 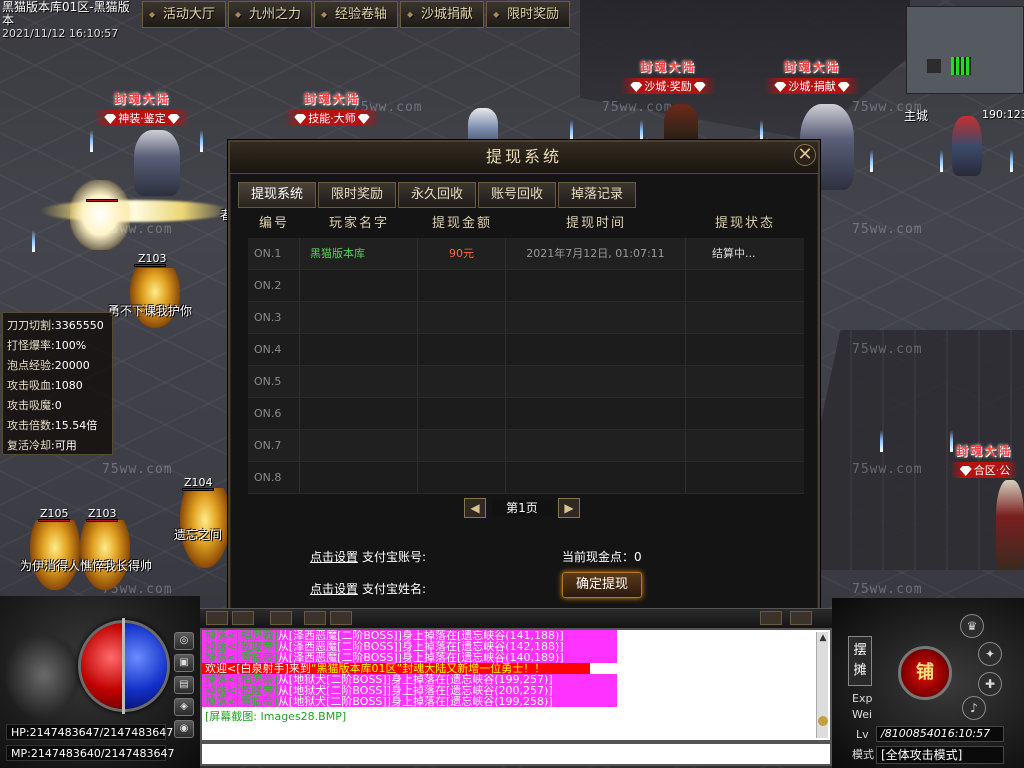 What do you see at coordinates (965, 50) in the screenshot?
I see `minimap` at bounding box center [965, 50].